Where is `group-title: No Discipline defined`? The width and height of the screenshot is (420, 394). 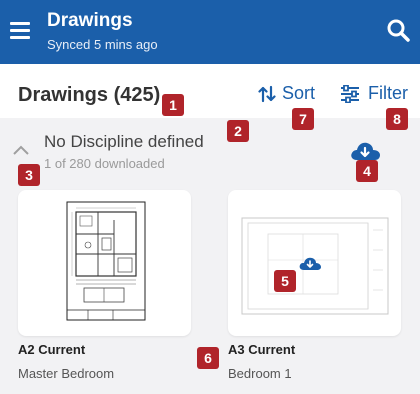 group-title: No Discipline defined is located at coordinates (124, 141).